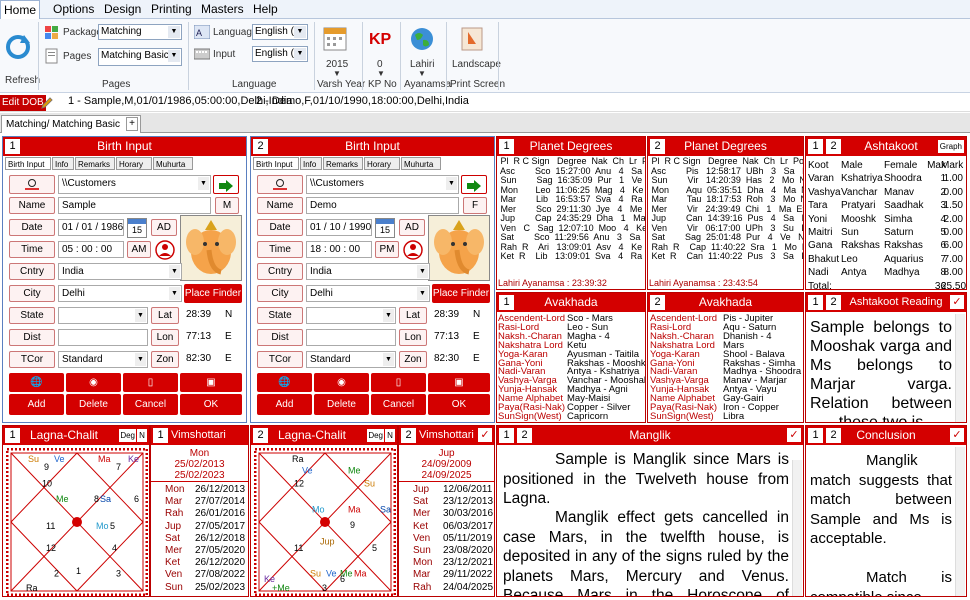  I want to click on ampm-button: AM, so click(139, 249).